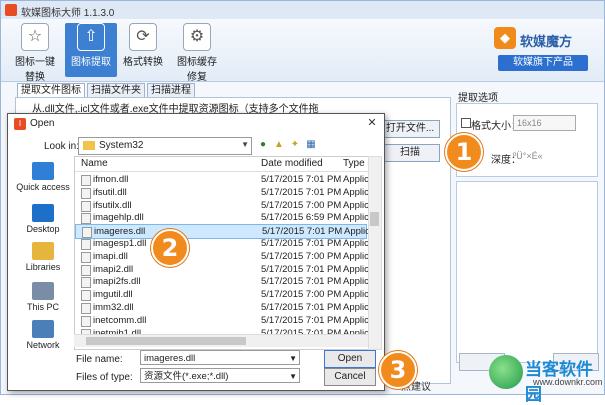 This screenshot has width=605, height=405. Describe the element at coordinates (143, 50) in the screenshot. I see `format-convert-button: ⟳ 格式转换` at that location.